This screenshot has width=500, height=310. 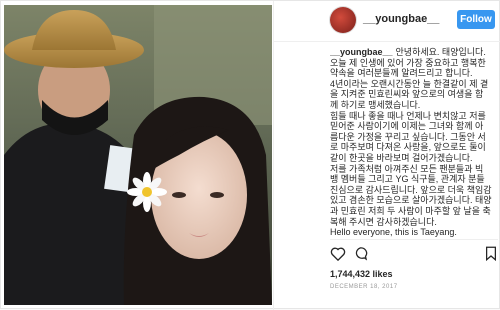 What do you see at coordinates (343, 20) in the screenshot?
I see `avatar` at bounding box center [343, 20].